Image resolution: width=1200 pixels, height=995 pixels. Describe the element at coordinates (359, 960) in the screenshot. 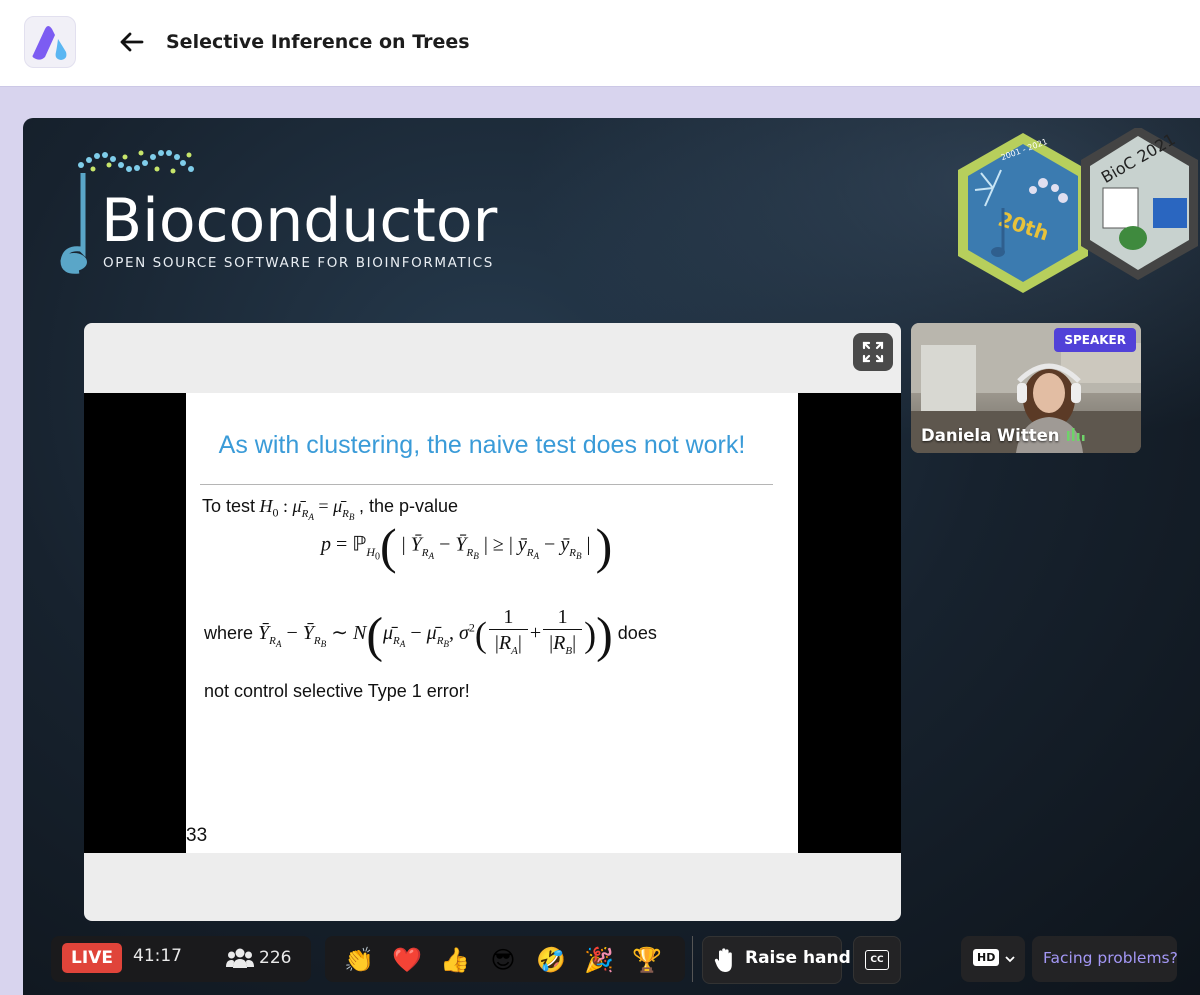

I see `clap-icon: 👏` at that location.